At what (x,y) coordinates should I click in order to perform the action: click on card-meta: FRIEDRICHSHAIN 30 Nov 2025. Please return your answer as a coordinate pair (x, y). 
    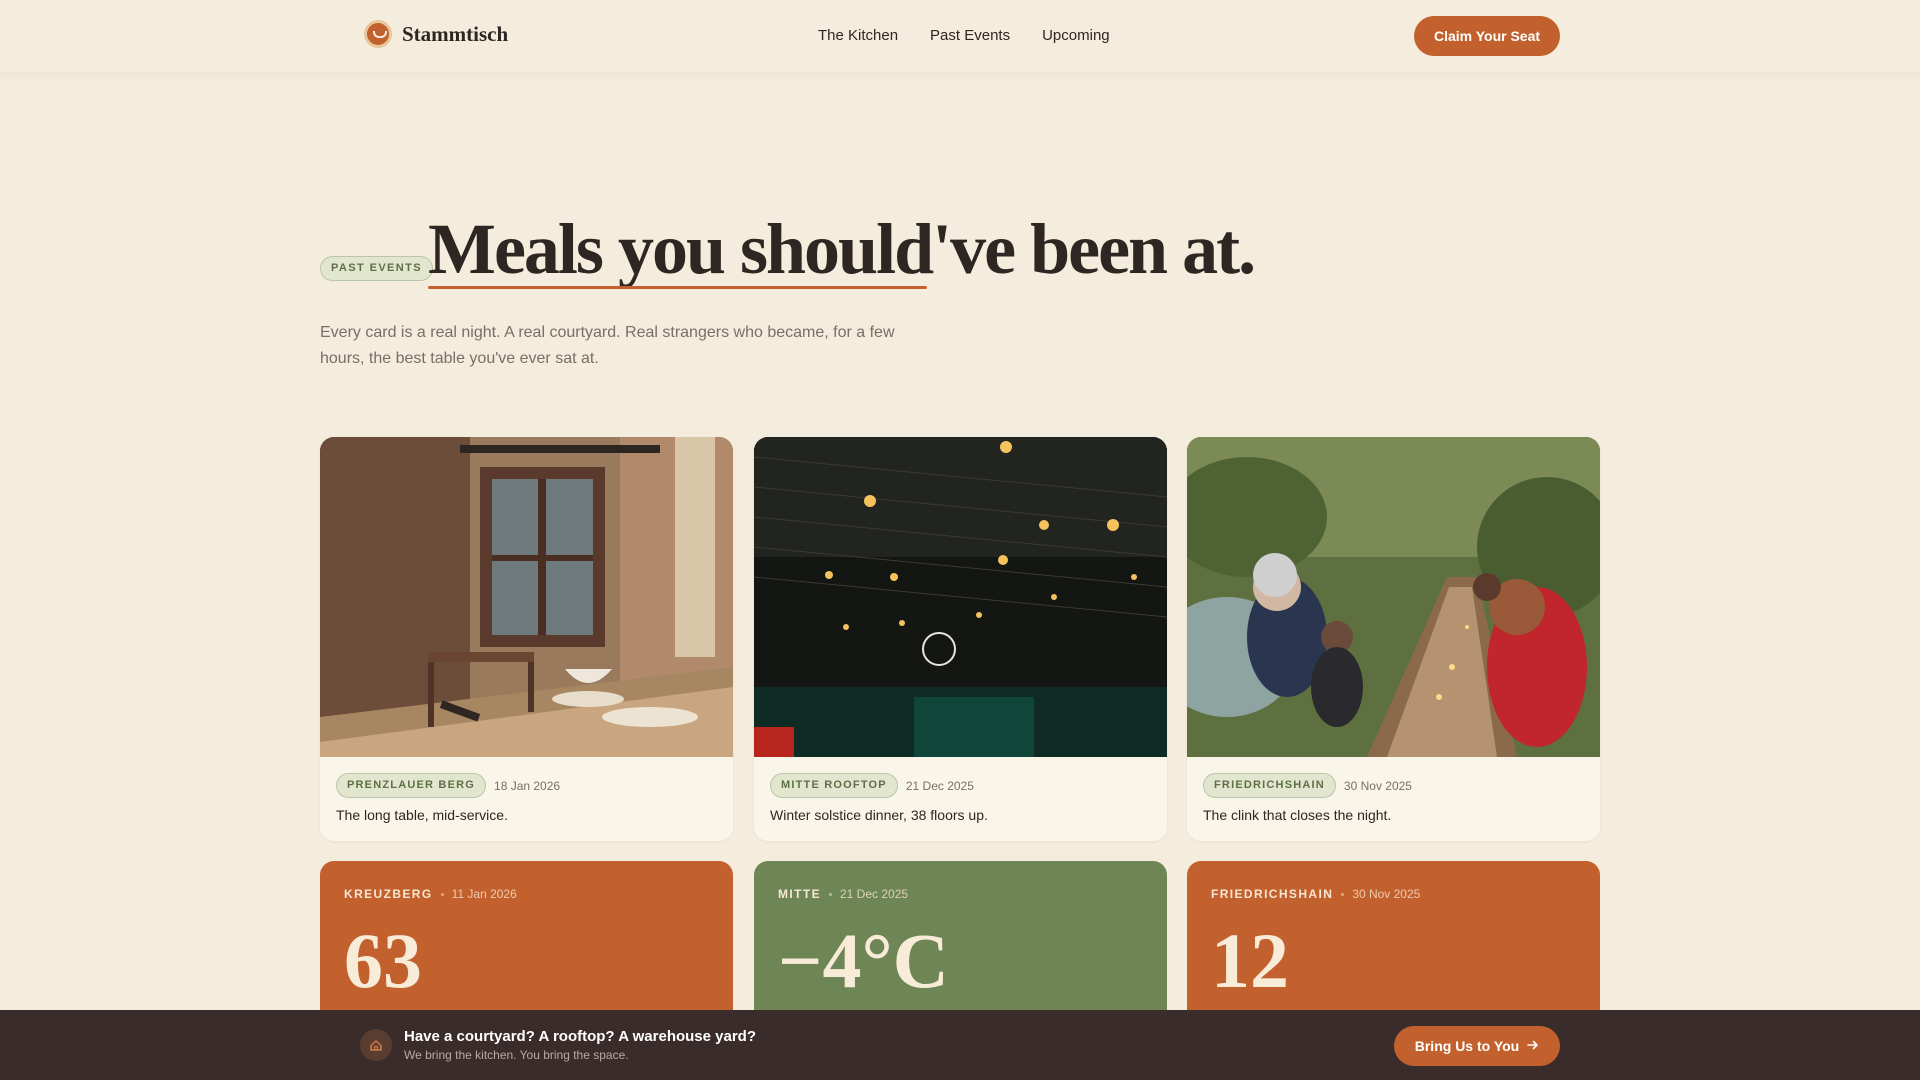
    Looking at the image, I should click on (1307, 785).